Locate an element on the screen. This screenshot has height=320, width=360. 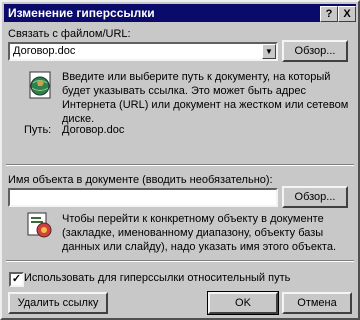
cancel-button: Отмена is located at coordinates (317, 303).